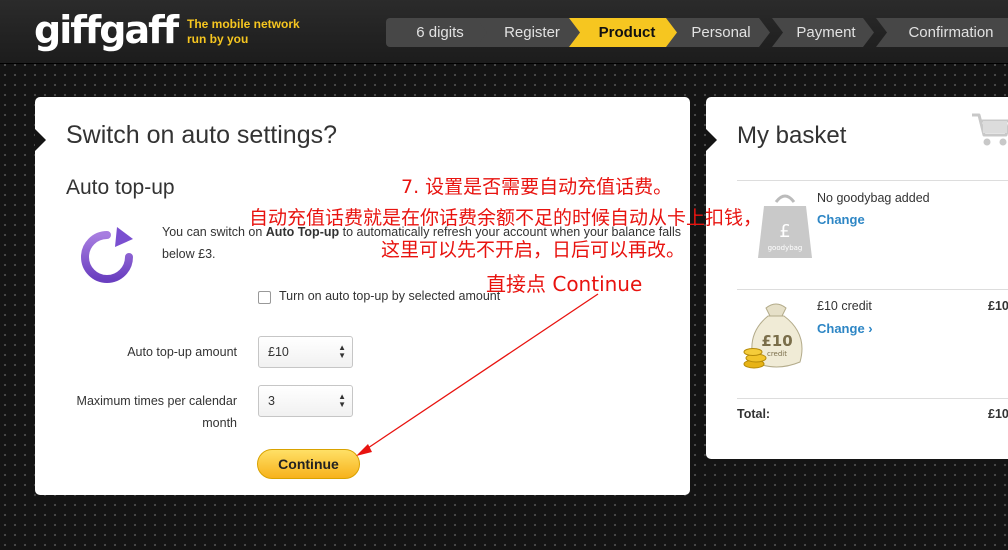 This screenshot has width=1008, height=550. Describe the element at coordinates (845, 328) in the screenshot. I see `credit-change-link: Change ›` at that location.